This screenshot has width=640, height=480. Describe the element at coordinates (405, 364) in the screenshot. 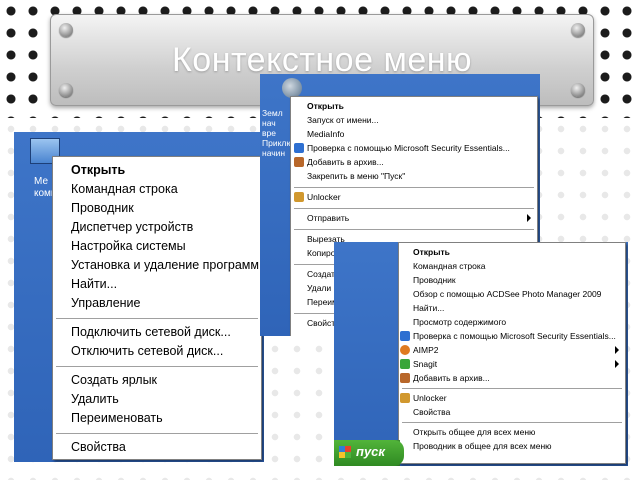

I see `snagit-icon` at that location.